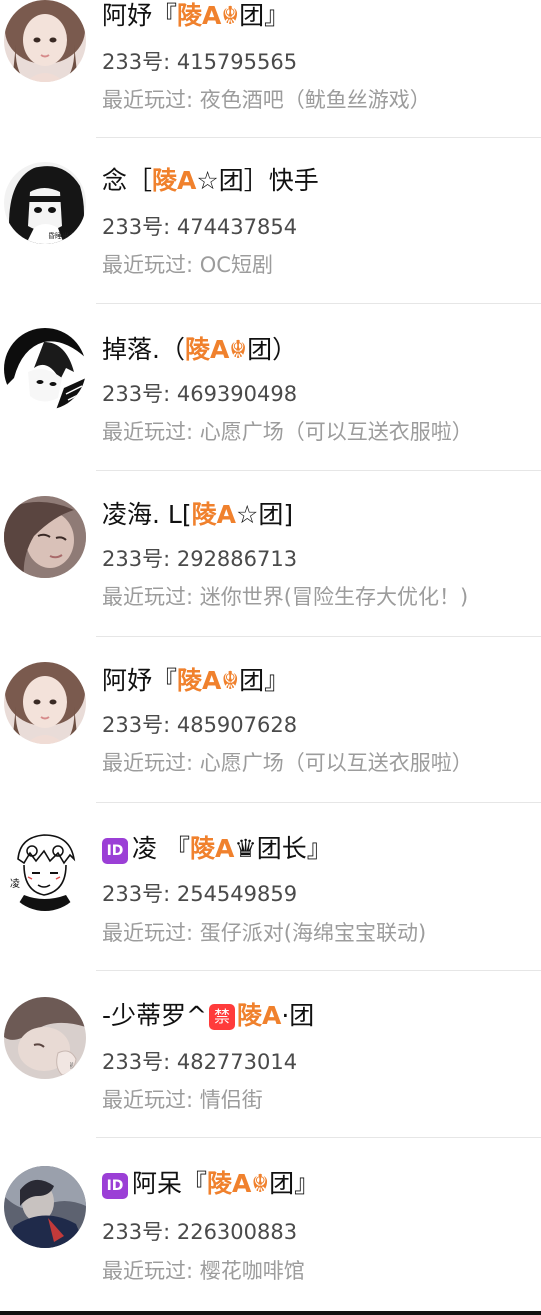 Image resolution: width=541 pixels, height=1315 pixels. What do you see at coordinates (154, 1015) in the screenshot?
I see `name-prefix: -少蒂罗^` at bounding box center [154, 1015].